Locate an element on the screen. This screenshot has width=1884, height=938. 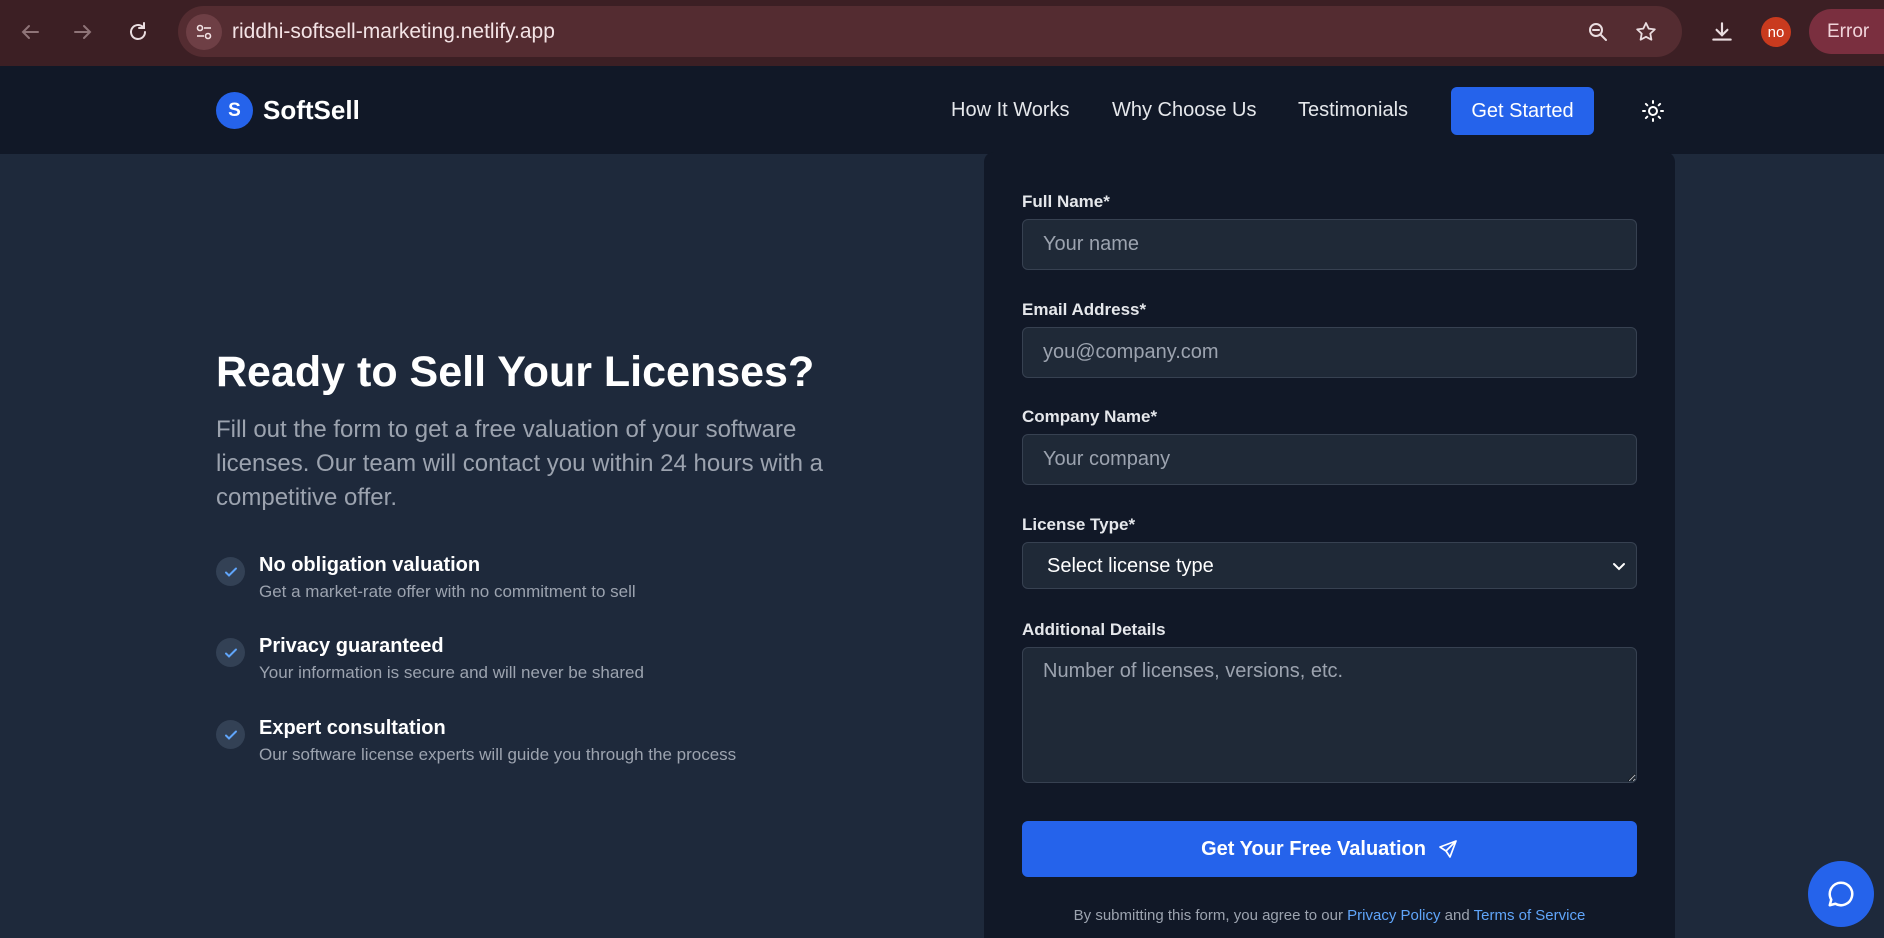
email-label: Email Address* is located at coordinates (1084, 309).